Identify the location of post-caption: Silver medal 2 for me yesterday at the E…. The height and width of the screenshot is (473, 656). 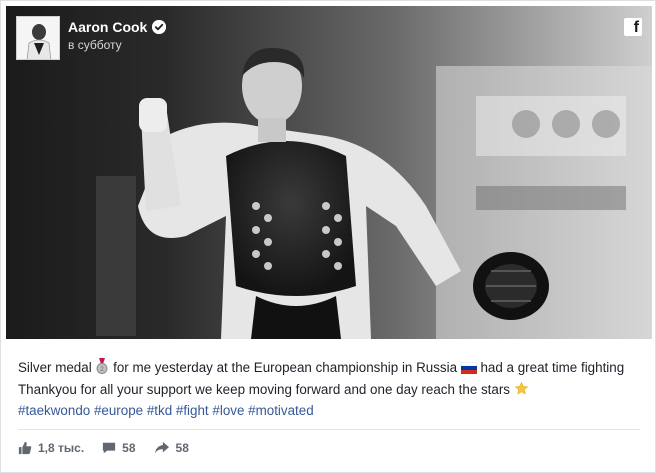
(328, 389).